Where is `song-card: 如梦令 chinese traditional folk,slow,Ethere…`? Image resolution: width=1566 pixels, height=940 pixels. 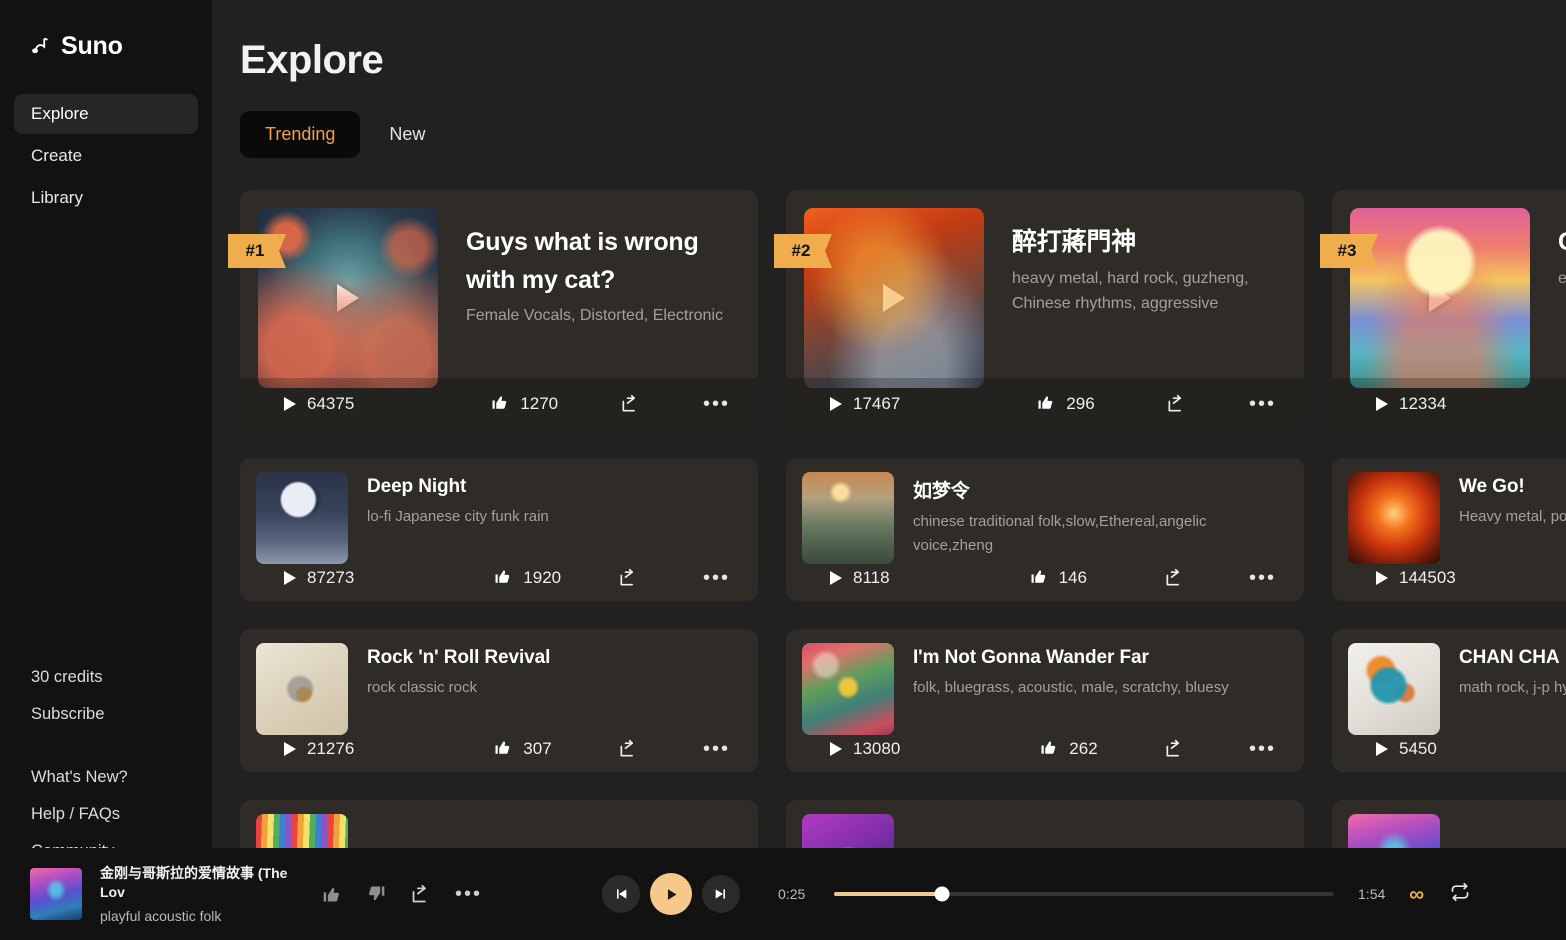
song-card: 如梦令 chinese traditional folk,slow,Ethere… is located at coordinates (1045, 529).